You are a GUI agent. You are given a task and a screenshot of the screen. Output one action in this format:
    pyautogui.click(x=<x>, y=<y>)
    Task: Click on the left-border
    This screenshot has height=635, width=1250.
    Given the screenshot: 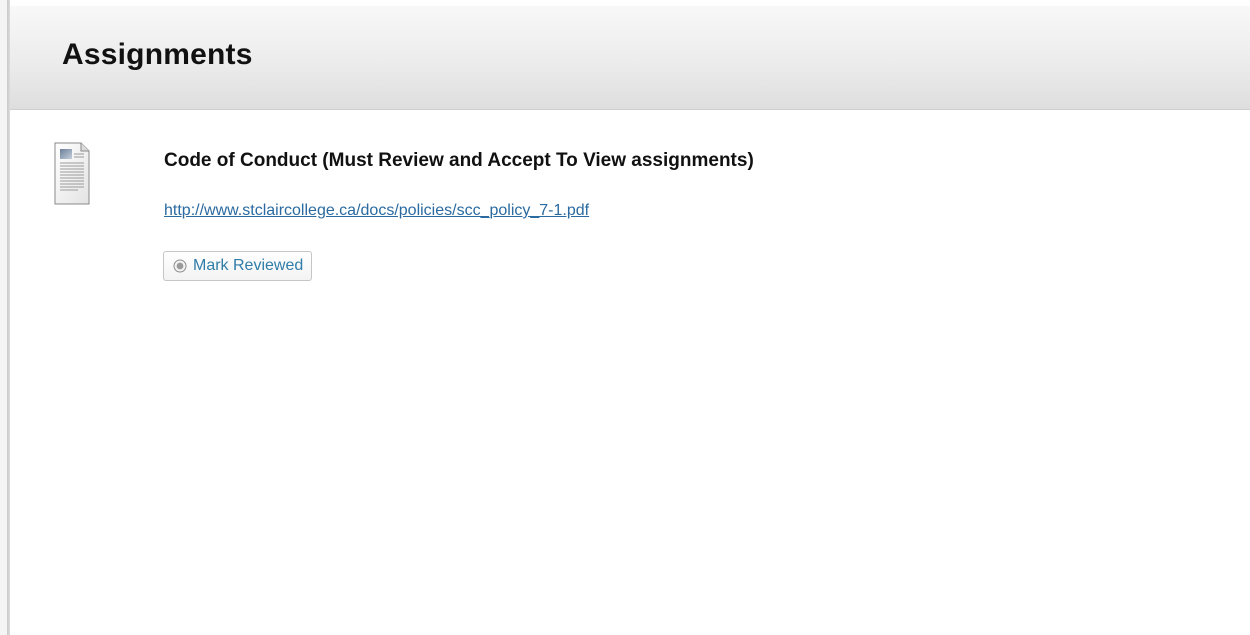 What is the action you would take?
    pyautogui.click(x=5, y=317)
    